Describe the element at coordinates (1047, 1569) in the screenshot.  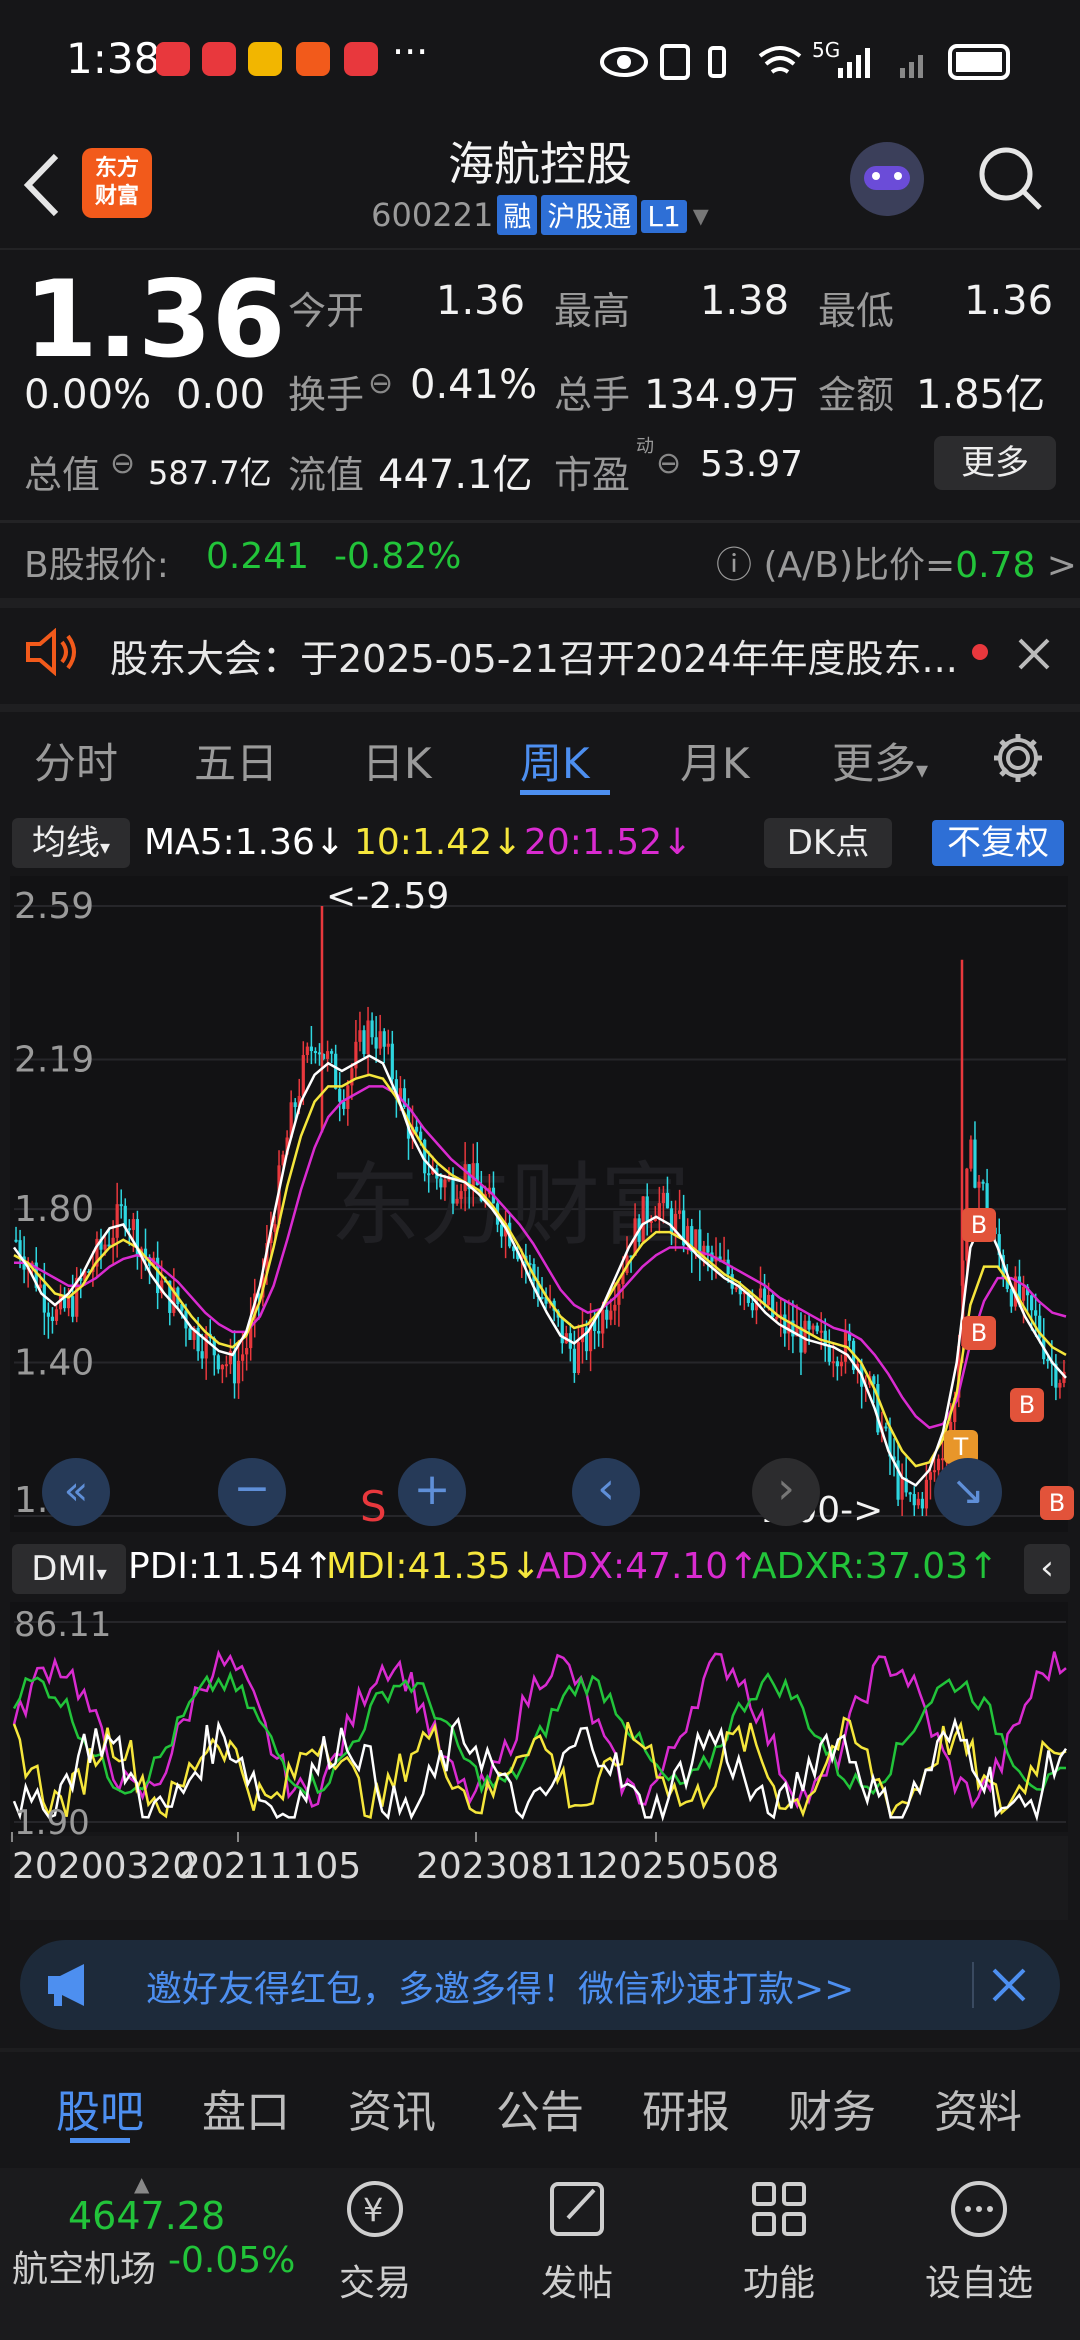
I see `collapse-icon: ‹` at that location.